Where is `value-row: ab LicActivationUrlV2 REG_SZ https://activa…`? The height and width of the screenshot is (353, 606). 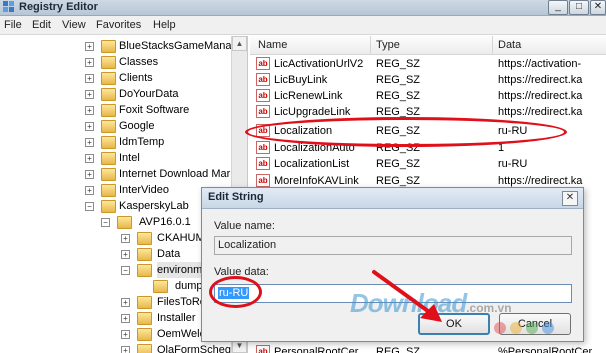 value-row: ab LicActivationUrlV2 REG_SZ https://activa… is located at coordinates (428, 64).